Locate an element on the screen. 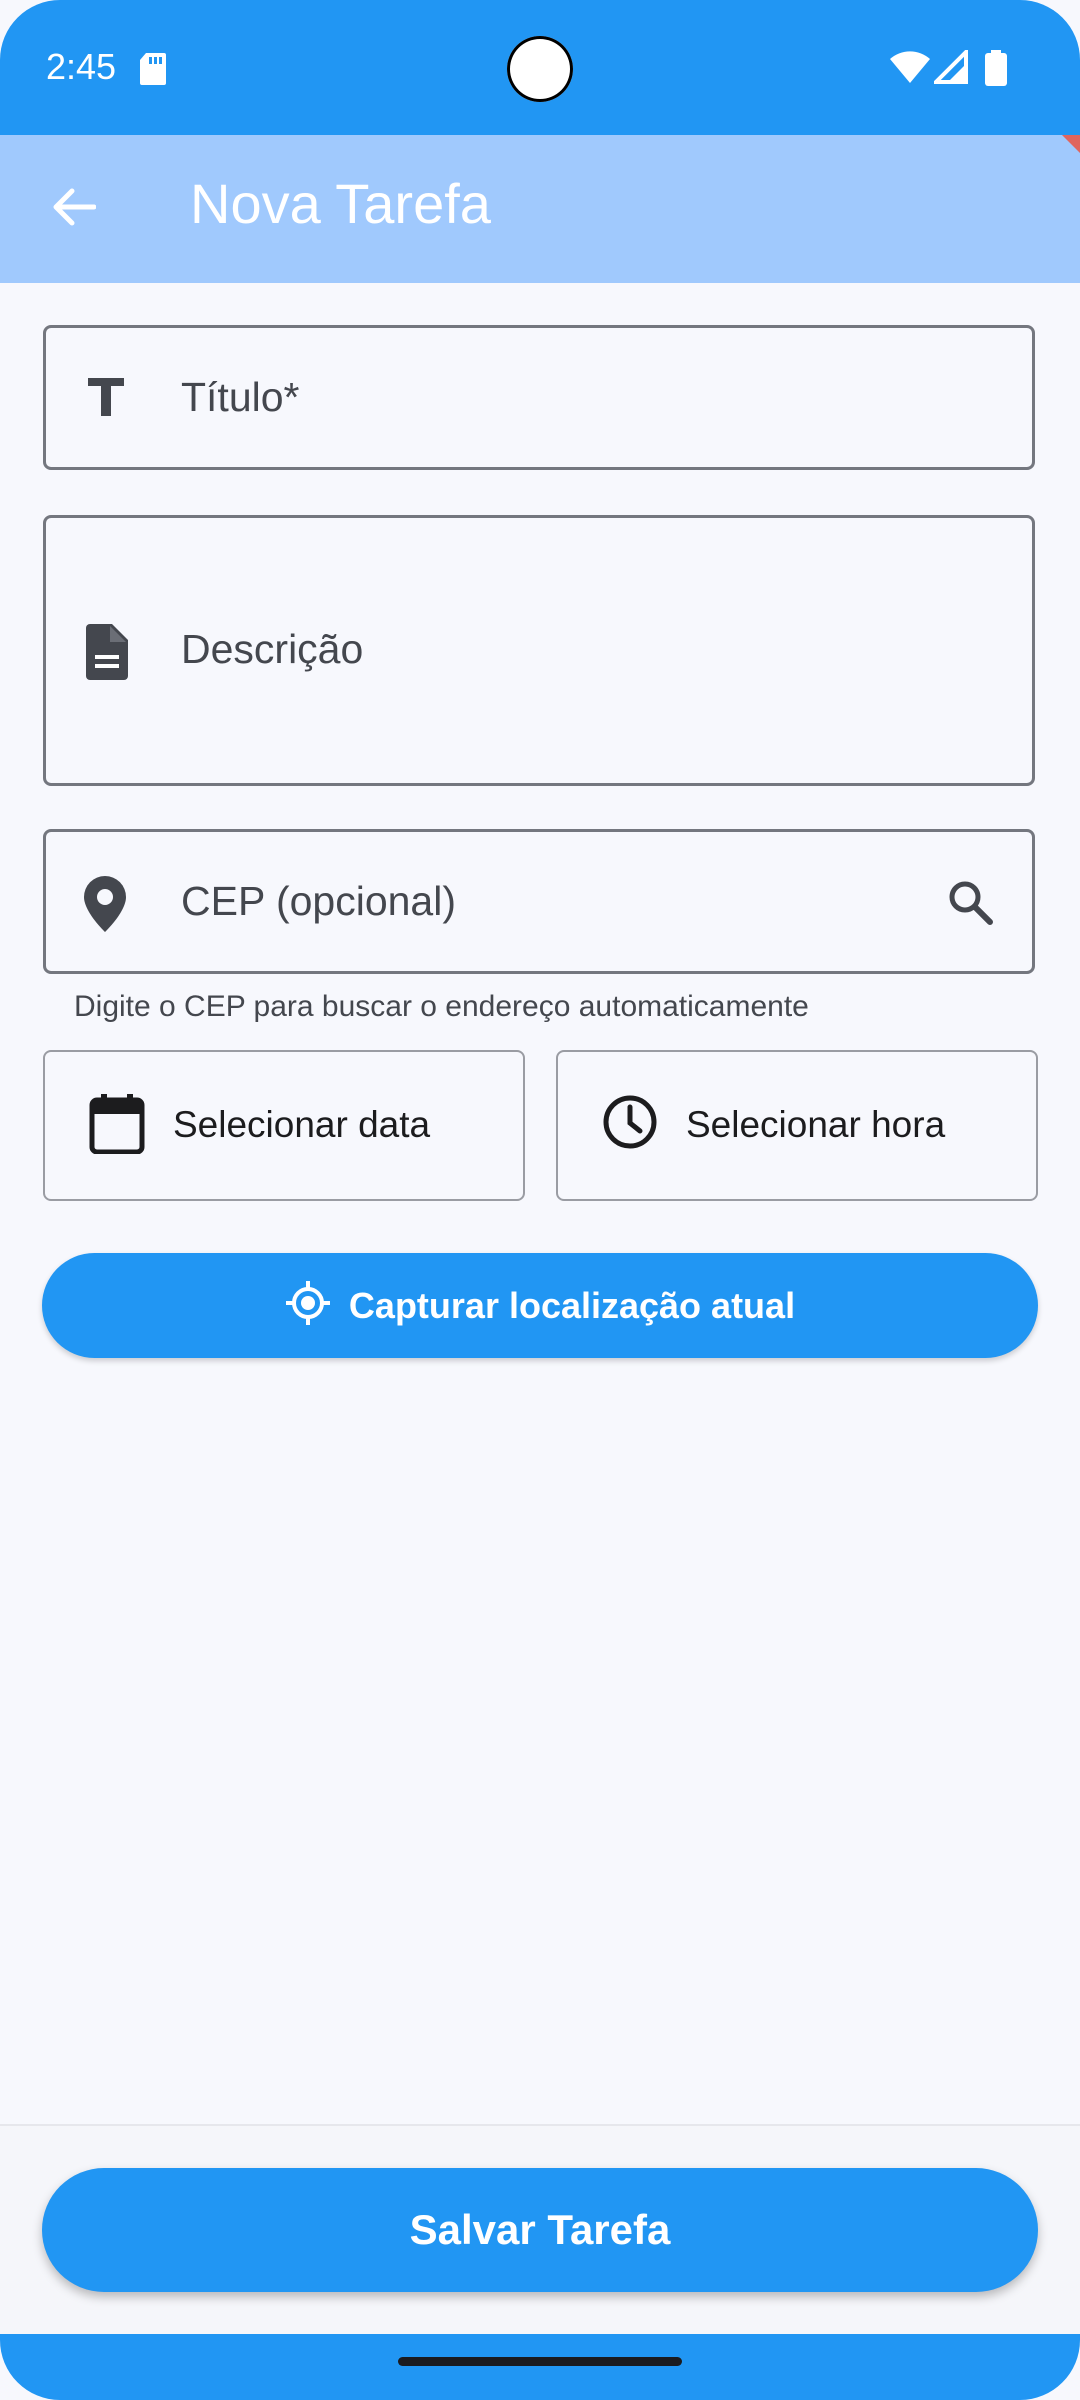  cep-field-label: CEP (opcional) is located at coordinates (318, 901).